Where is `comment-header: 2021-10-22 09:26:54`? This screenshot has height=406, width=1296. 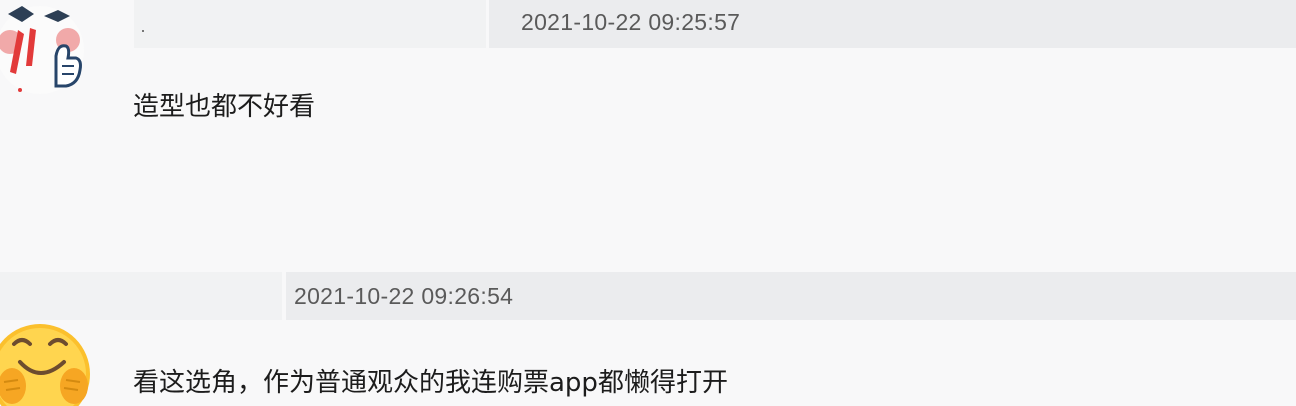
comment-header: 2021-10-22 09:26:54 is located at coordinates (791, 296).